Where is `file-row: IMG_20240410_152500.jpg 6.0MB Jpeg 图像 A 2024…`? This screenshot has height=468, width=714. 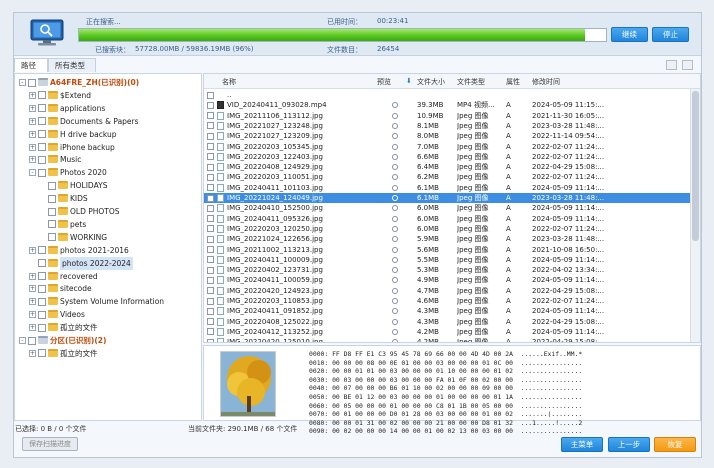 file-row: IMG_20240410_152500.jpg 6.0MB Jpeg 图像 A 2024… is located at coordinates (447, 208).